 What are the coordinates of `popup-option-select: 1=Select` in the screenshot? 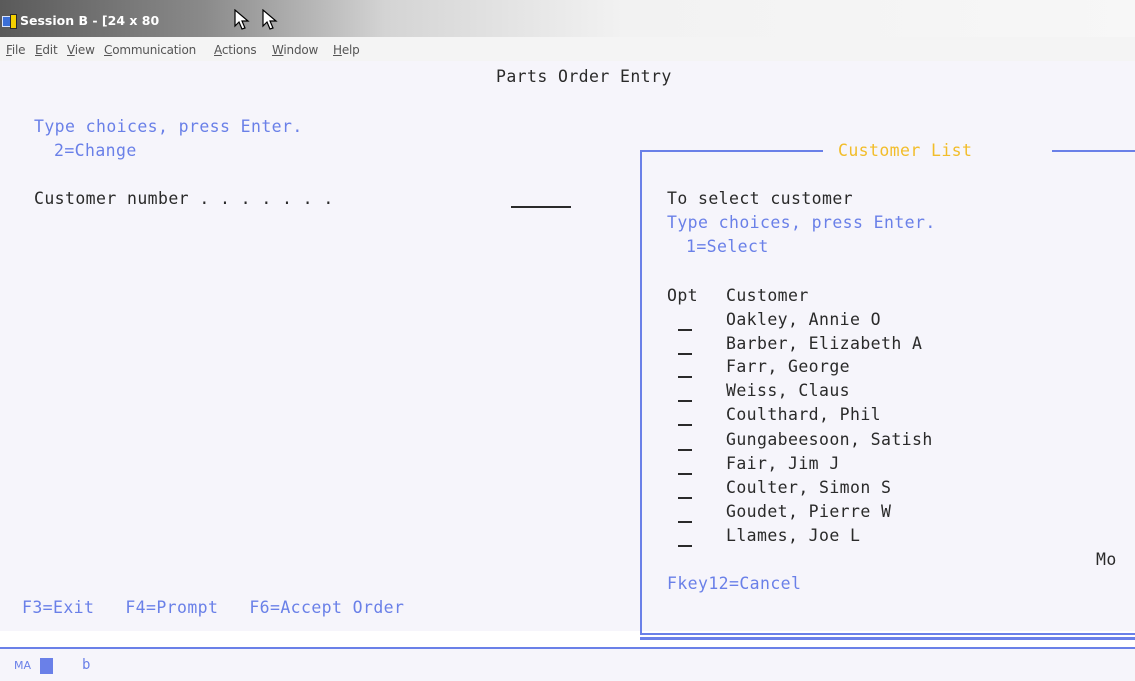 It's located at (727, 246).